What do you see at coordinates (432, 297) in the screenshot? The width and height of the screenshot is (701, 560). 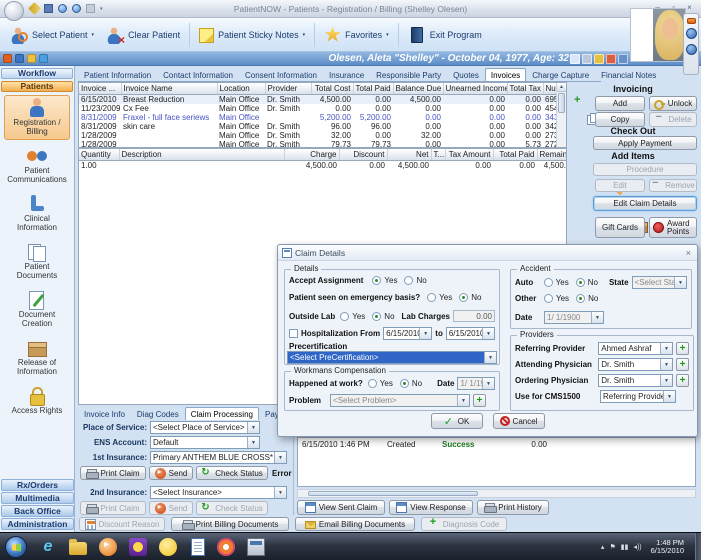 I see `emergency-yes-radio` at bounding box center [432, 297].